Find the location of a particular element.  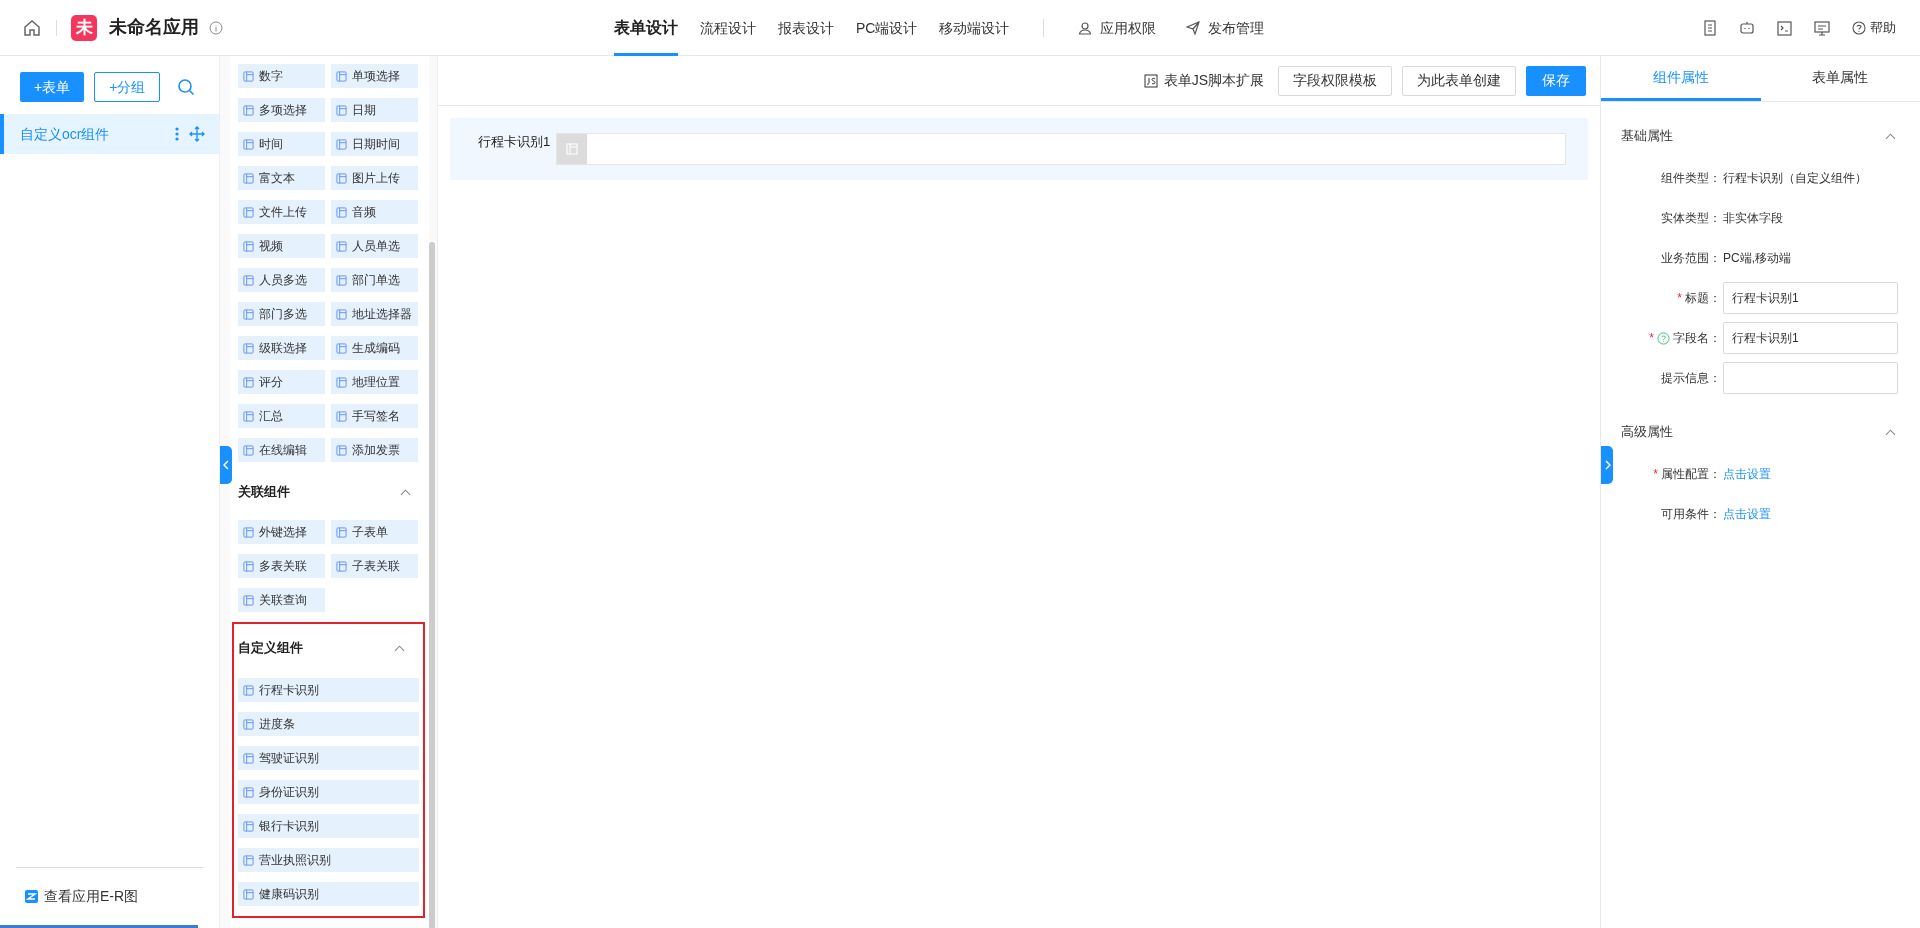

nav-tab: 报表设计 is located at coordinates (806, 28).